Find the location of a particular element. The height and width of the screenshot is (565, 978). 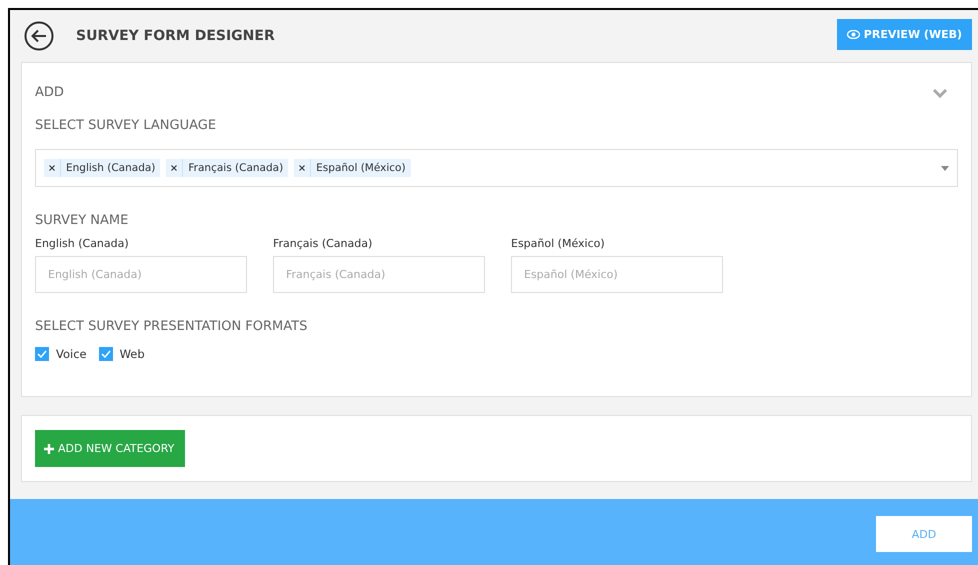

tag-label: English (Canada) is located at coordinates (110, 168).